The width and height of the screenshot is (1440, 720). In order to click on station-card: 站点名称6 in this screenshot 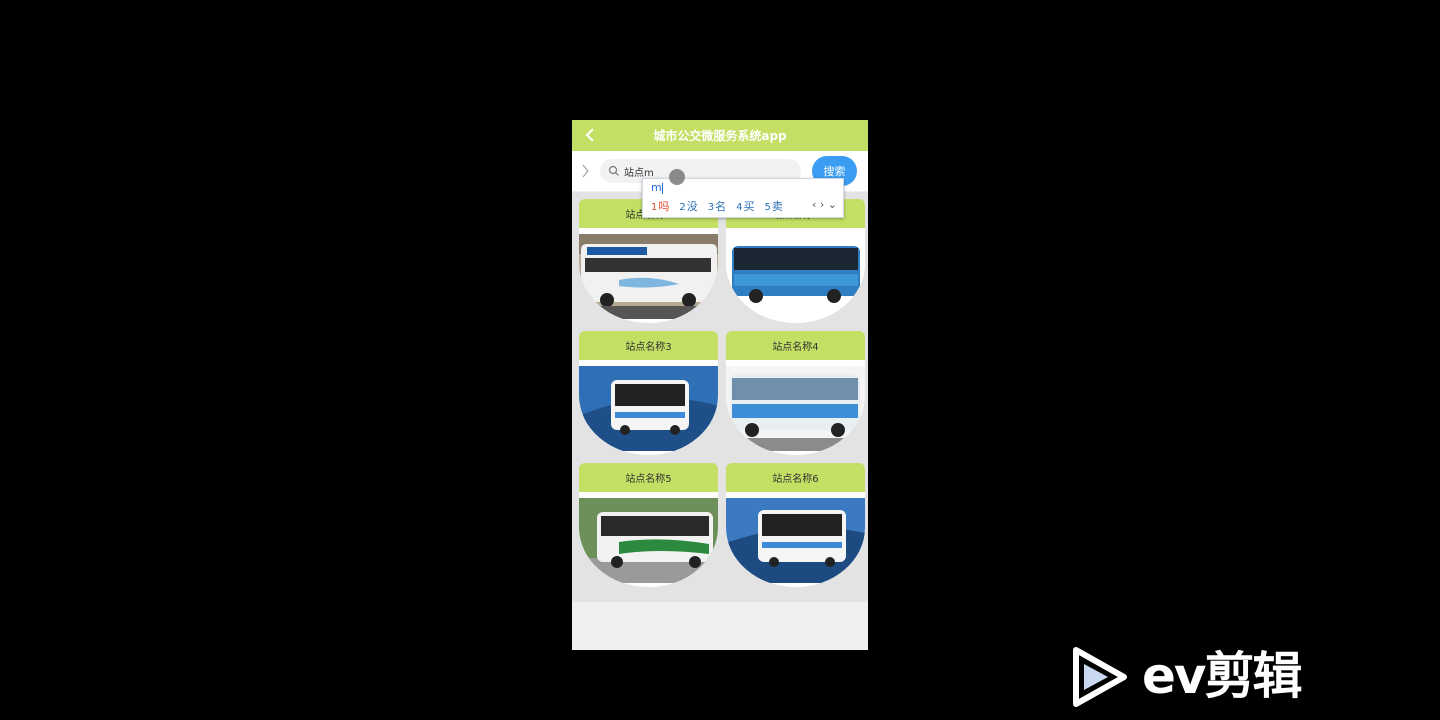, I will do `click(795, 525)`.